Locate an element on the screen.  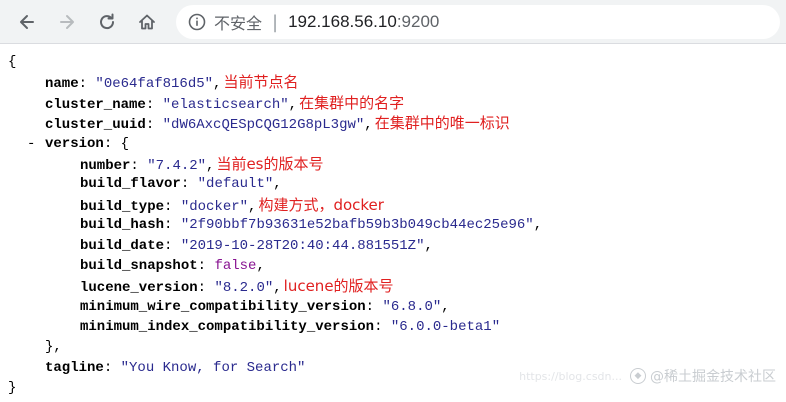
json-key: build_date is located at coordinates (122, 245).